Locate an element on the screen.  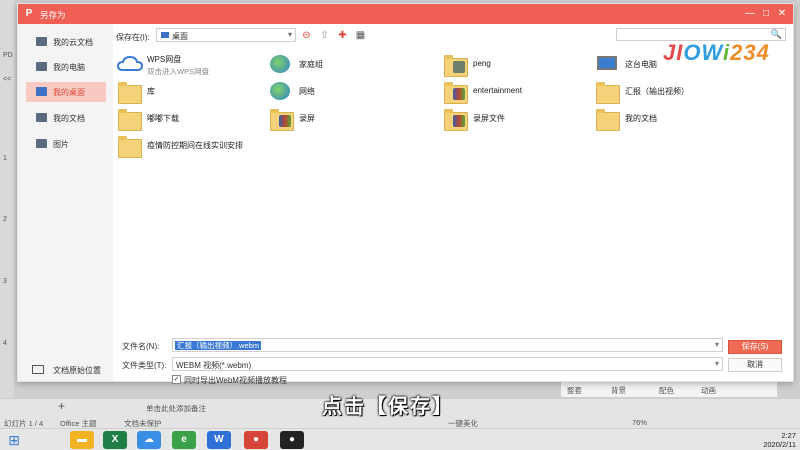
background-mini-toolbar: 整套 背景 配色 动画 is located at coordinates (669, 389).